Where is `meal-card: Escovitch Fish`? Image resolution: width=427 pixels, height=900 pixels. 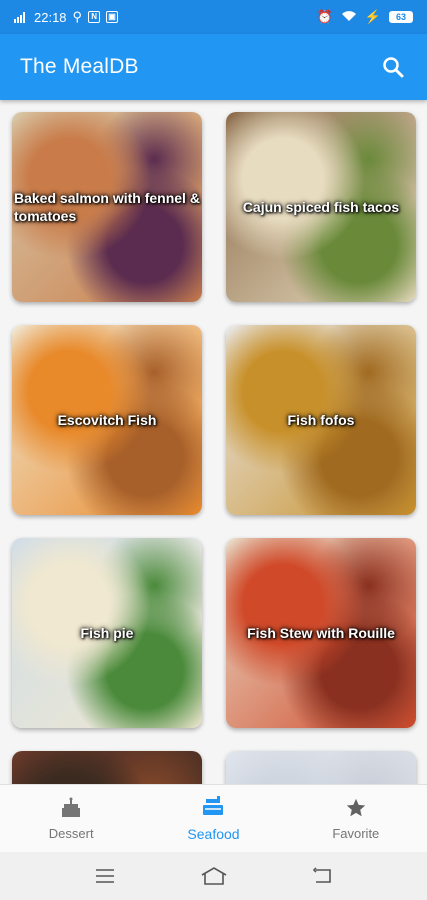 meal-card: Escovitch Fish is located at coordinates (107, 420).